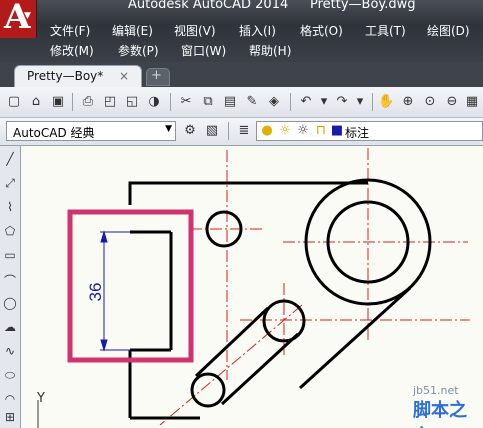 The image size is (483, 428). Describe the element at coordinates (440, 414) in the screenshot. I see `watermark-brand: 脚本之家` at that location.